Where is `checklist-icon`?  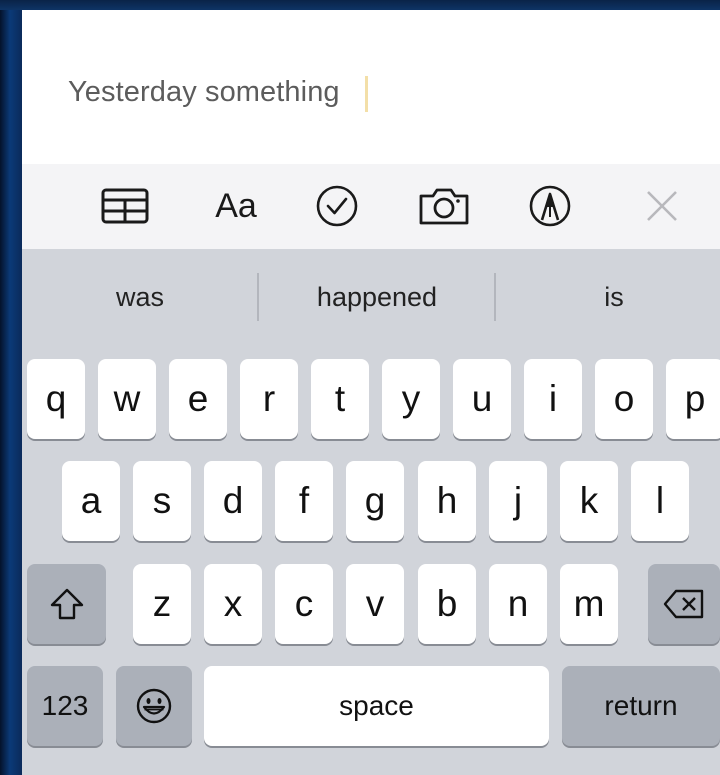 checklist-icon is located at coordinates (337, 206).